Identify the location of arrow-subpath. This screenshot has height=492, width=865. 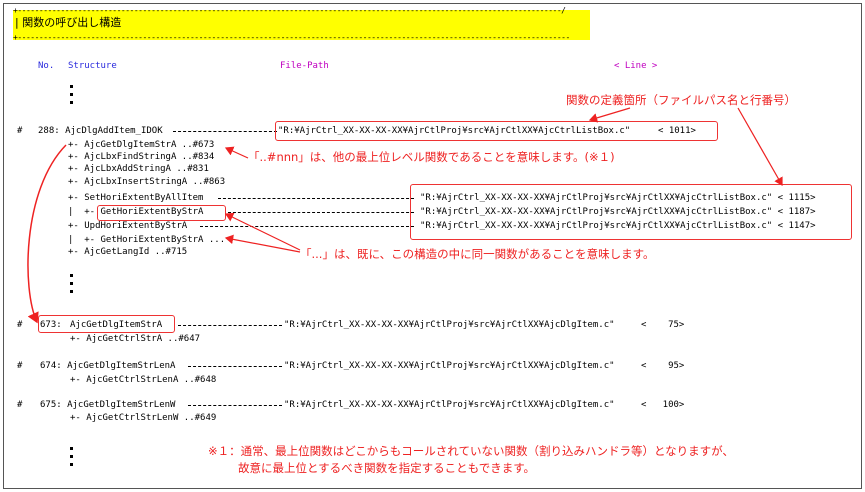
(760, 147).